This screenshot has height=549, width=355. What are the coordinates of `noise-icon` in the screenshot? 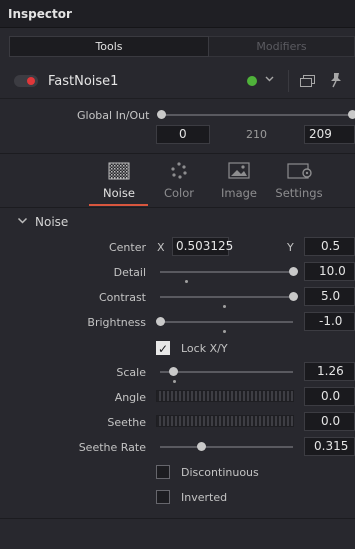 It's located at (119, 171).